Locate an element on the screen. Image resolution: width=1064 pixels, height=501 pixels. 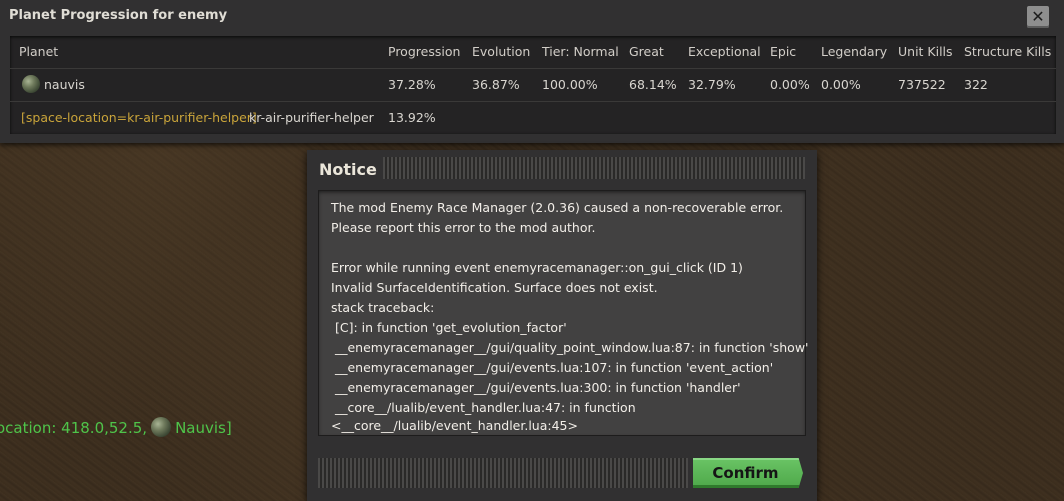
progression-value: 13.92% is located at coordinates (412, 117).